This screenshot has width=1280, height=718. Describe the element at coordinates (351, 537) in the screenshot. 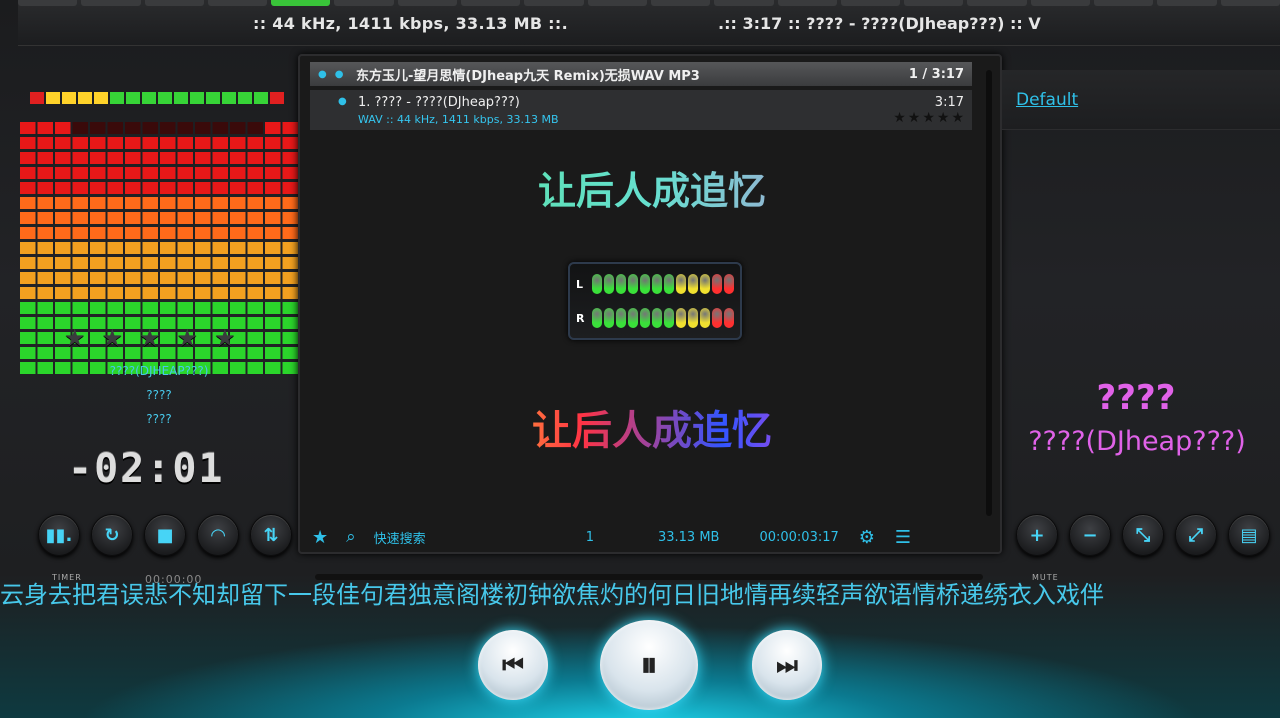

I see `search-icon: ⌕` at that location.